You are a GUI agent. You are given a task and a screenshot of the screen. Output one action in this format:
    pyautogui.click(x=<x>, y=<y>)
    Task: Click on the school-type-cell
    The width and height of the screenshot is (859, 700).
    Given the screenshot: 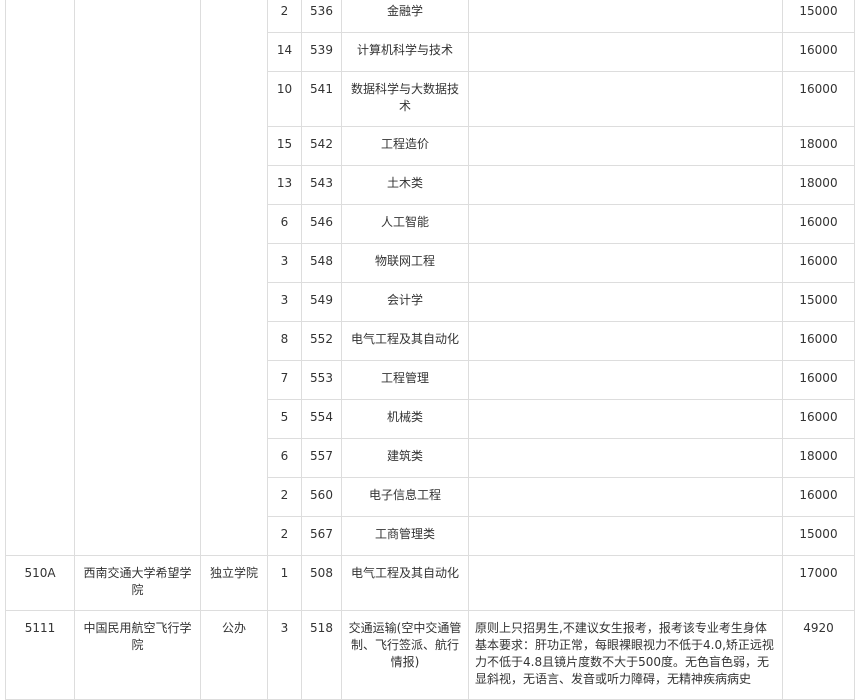 What is the action you would take?
    pyautogui.click(x=234, y=278)
    